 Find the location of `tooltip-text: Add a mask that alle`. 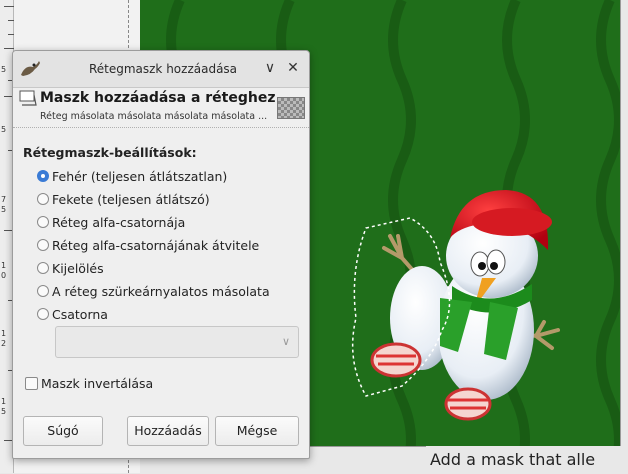

tooltip-text: Add a mask that alle is located at coordinates (513, 459).